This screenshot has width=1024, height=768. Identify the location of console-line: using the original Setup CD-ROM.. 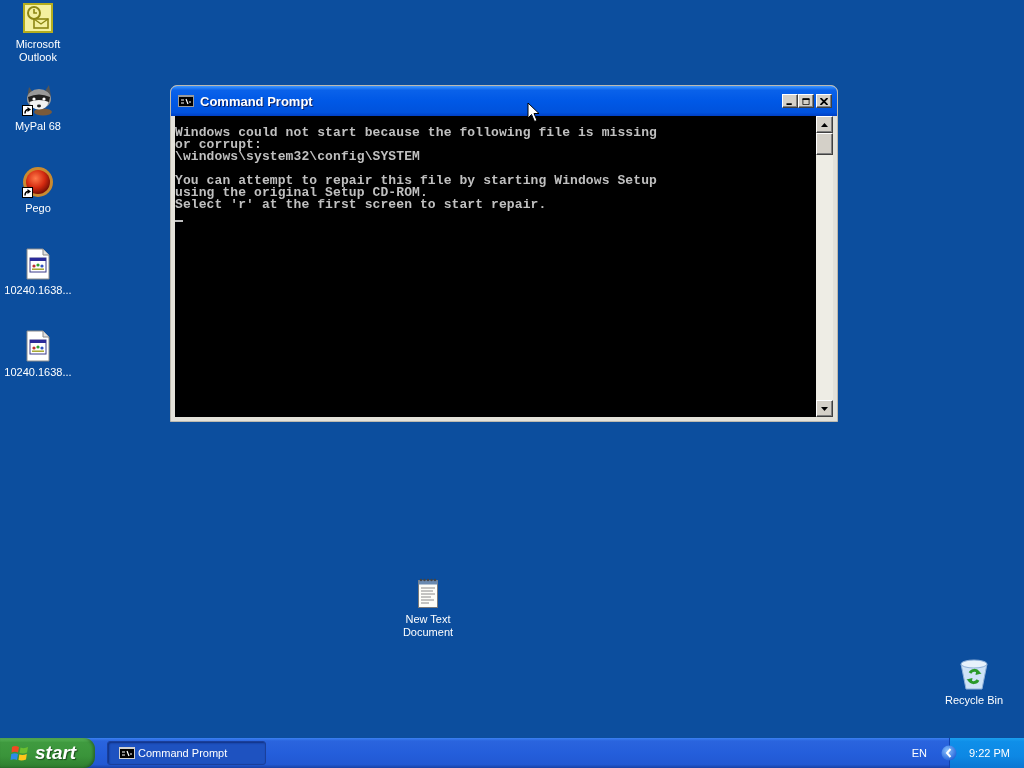
(301, 193).